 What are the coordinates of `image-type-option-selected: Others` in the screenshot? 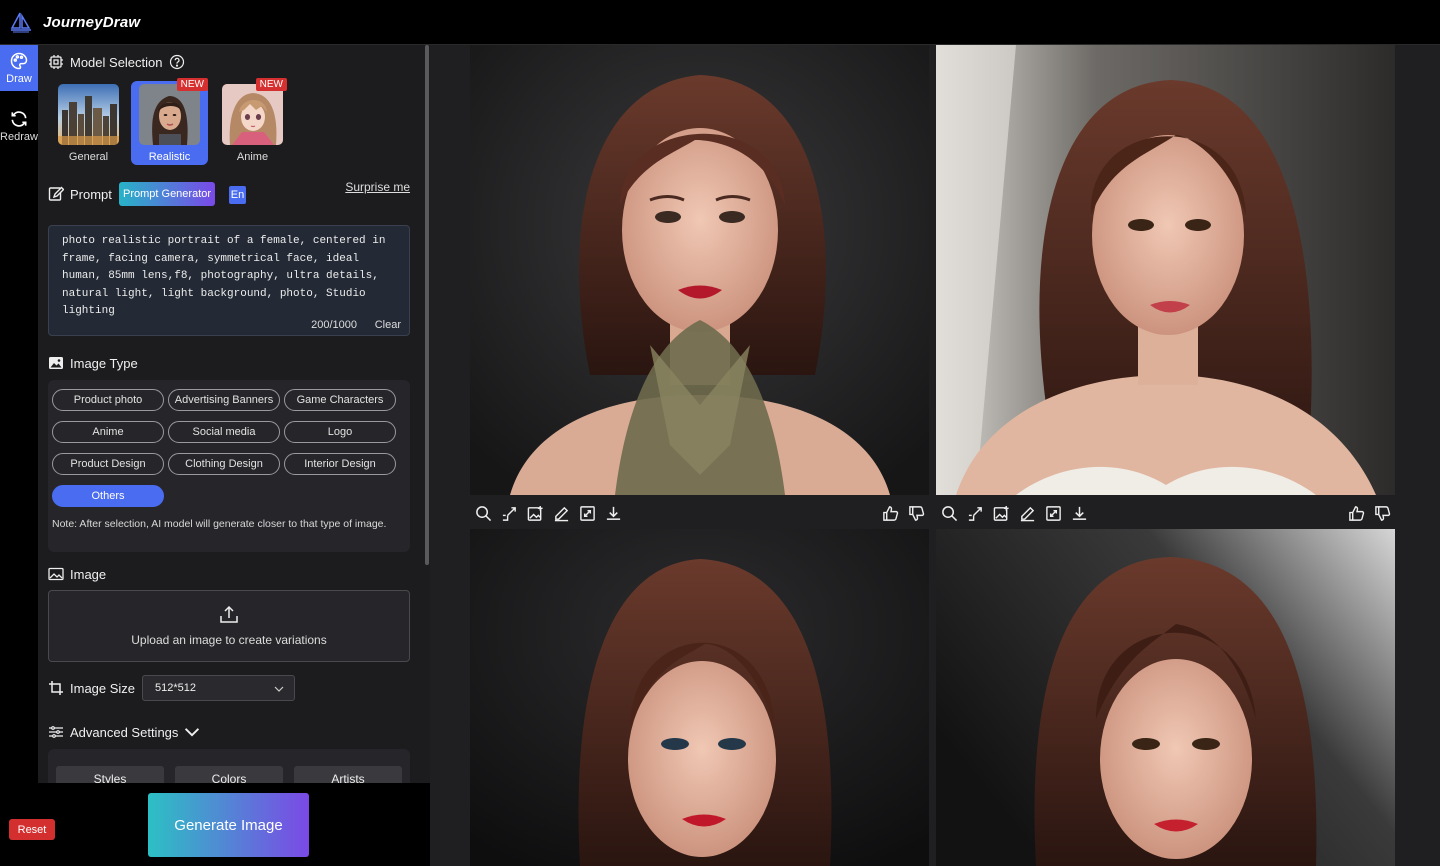 It's located at (108, 496).